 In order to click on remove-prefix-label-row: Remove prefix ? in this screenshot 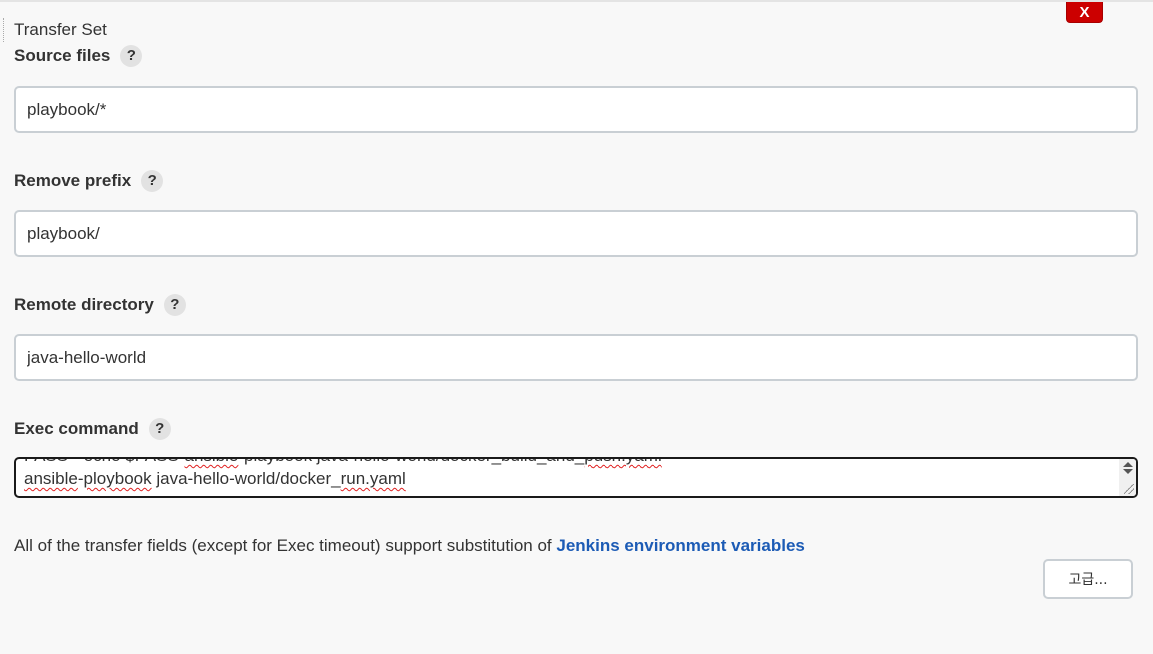, I will do `click(89, 181)`.